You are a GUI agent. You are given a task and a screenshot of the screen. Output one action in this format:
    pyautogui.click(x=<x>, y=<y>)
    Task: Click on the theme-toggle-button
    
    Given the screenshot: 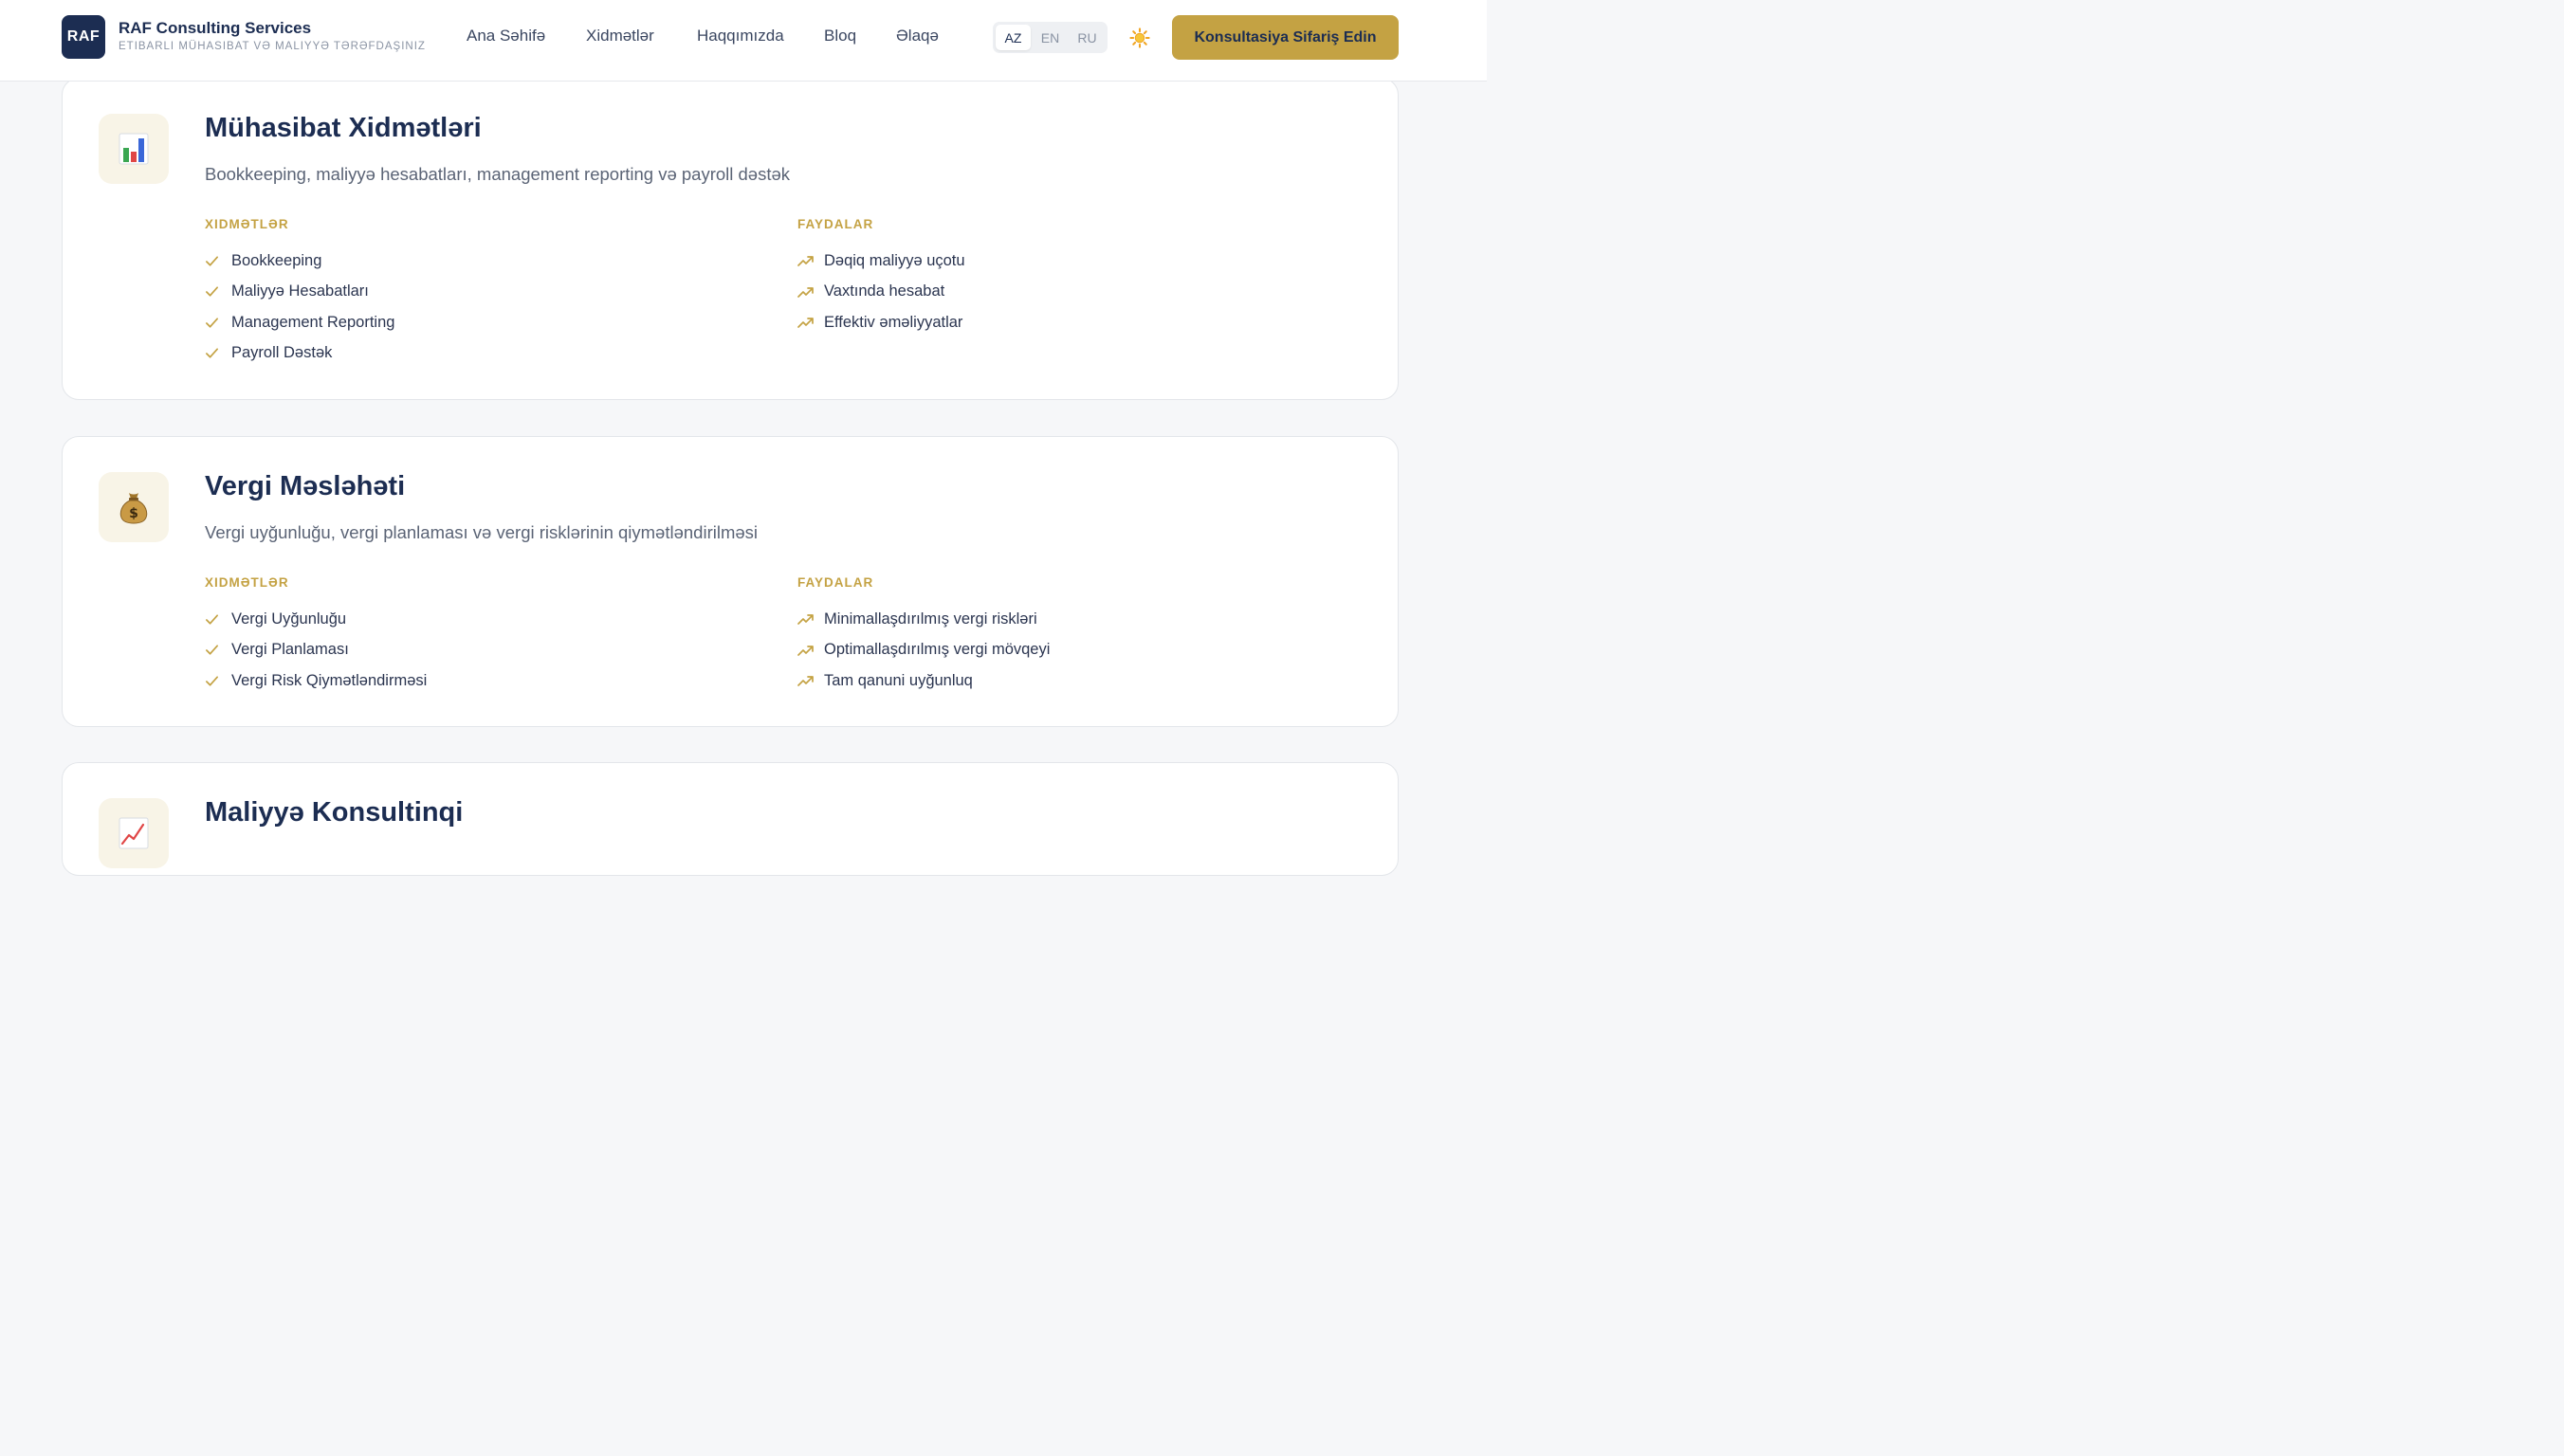 What is the action you would take?
    pyautogui.click(x=1139, y=38)
    